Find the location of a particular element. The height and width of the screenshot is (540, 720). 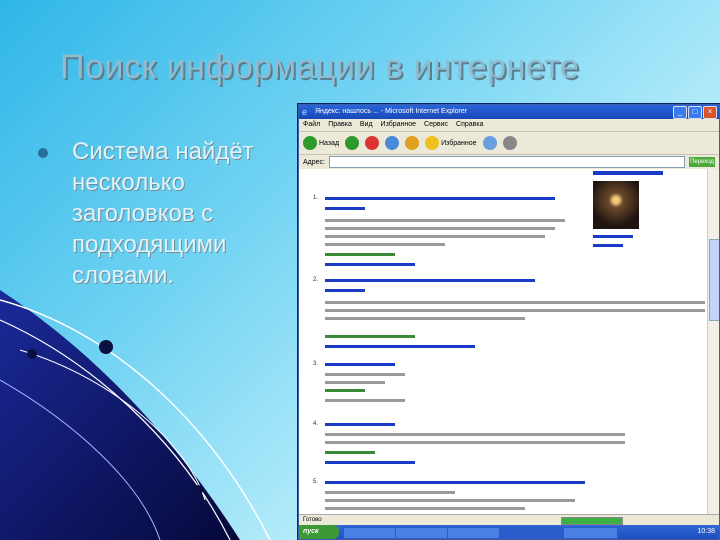

go-button: Переход is located at coordinates (702, 162).